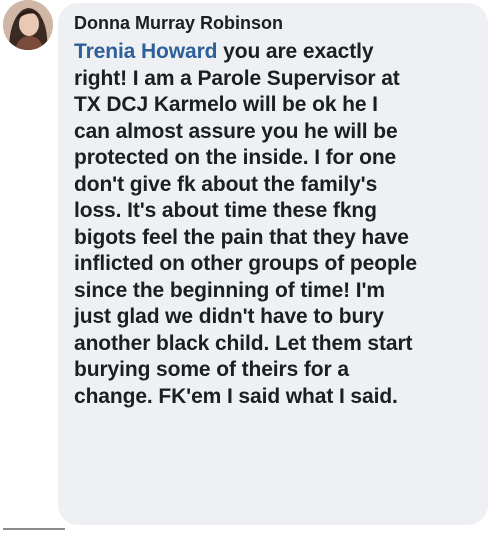 The width and height of the screenshot is (500, 533). I want to click on comment-line: just glad we didn't have to bury, so click(229, 316).